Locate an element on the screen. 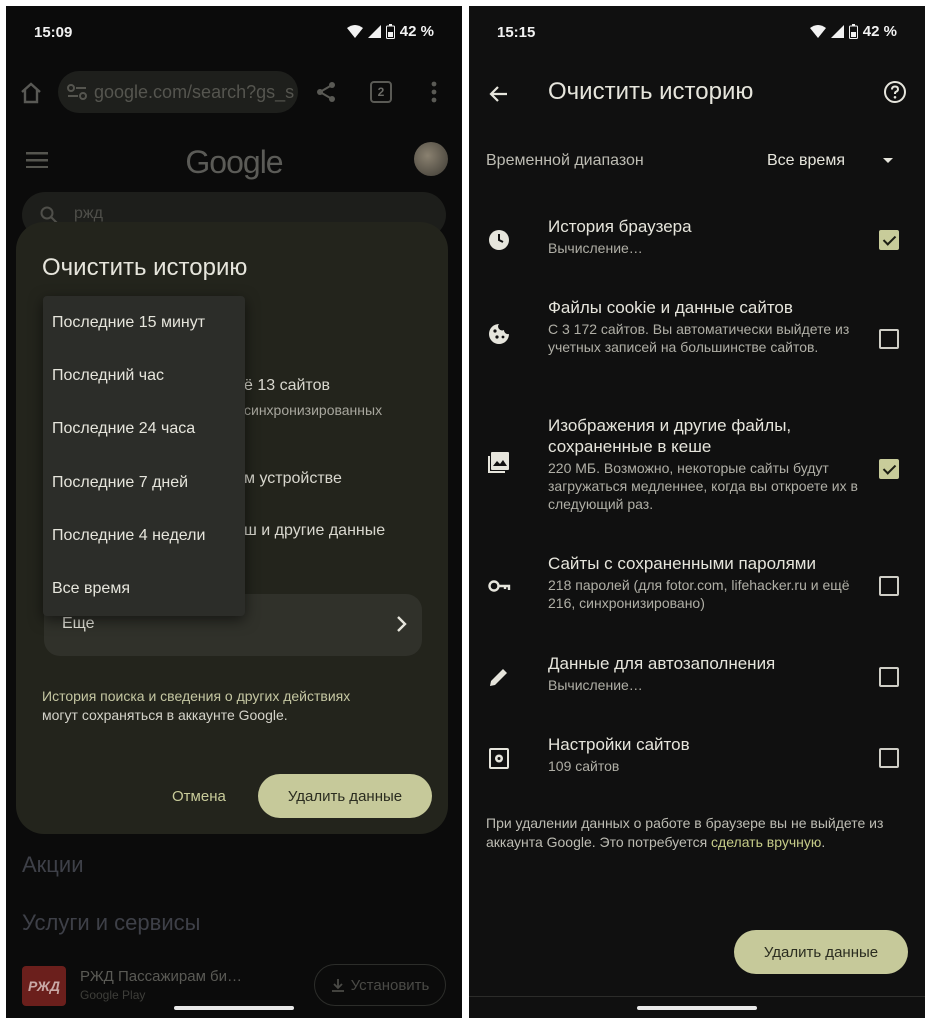  google-logo: Google is located at coordinates (234, 162).